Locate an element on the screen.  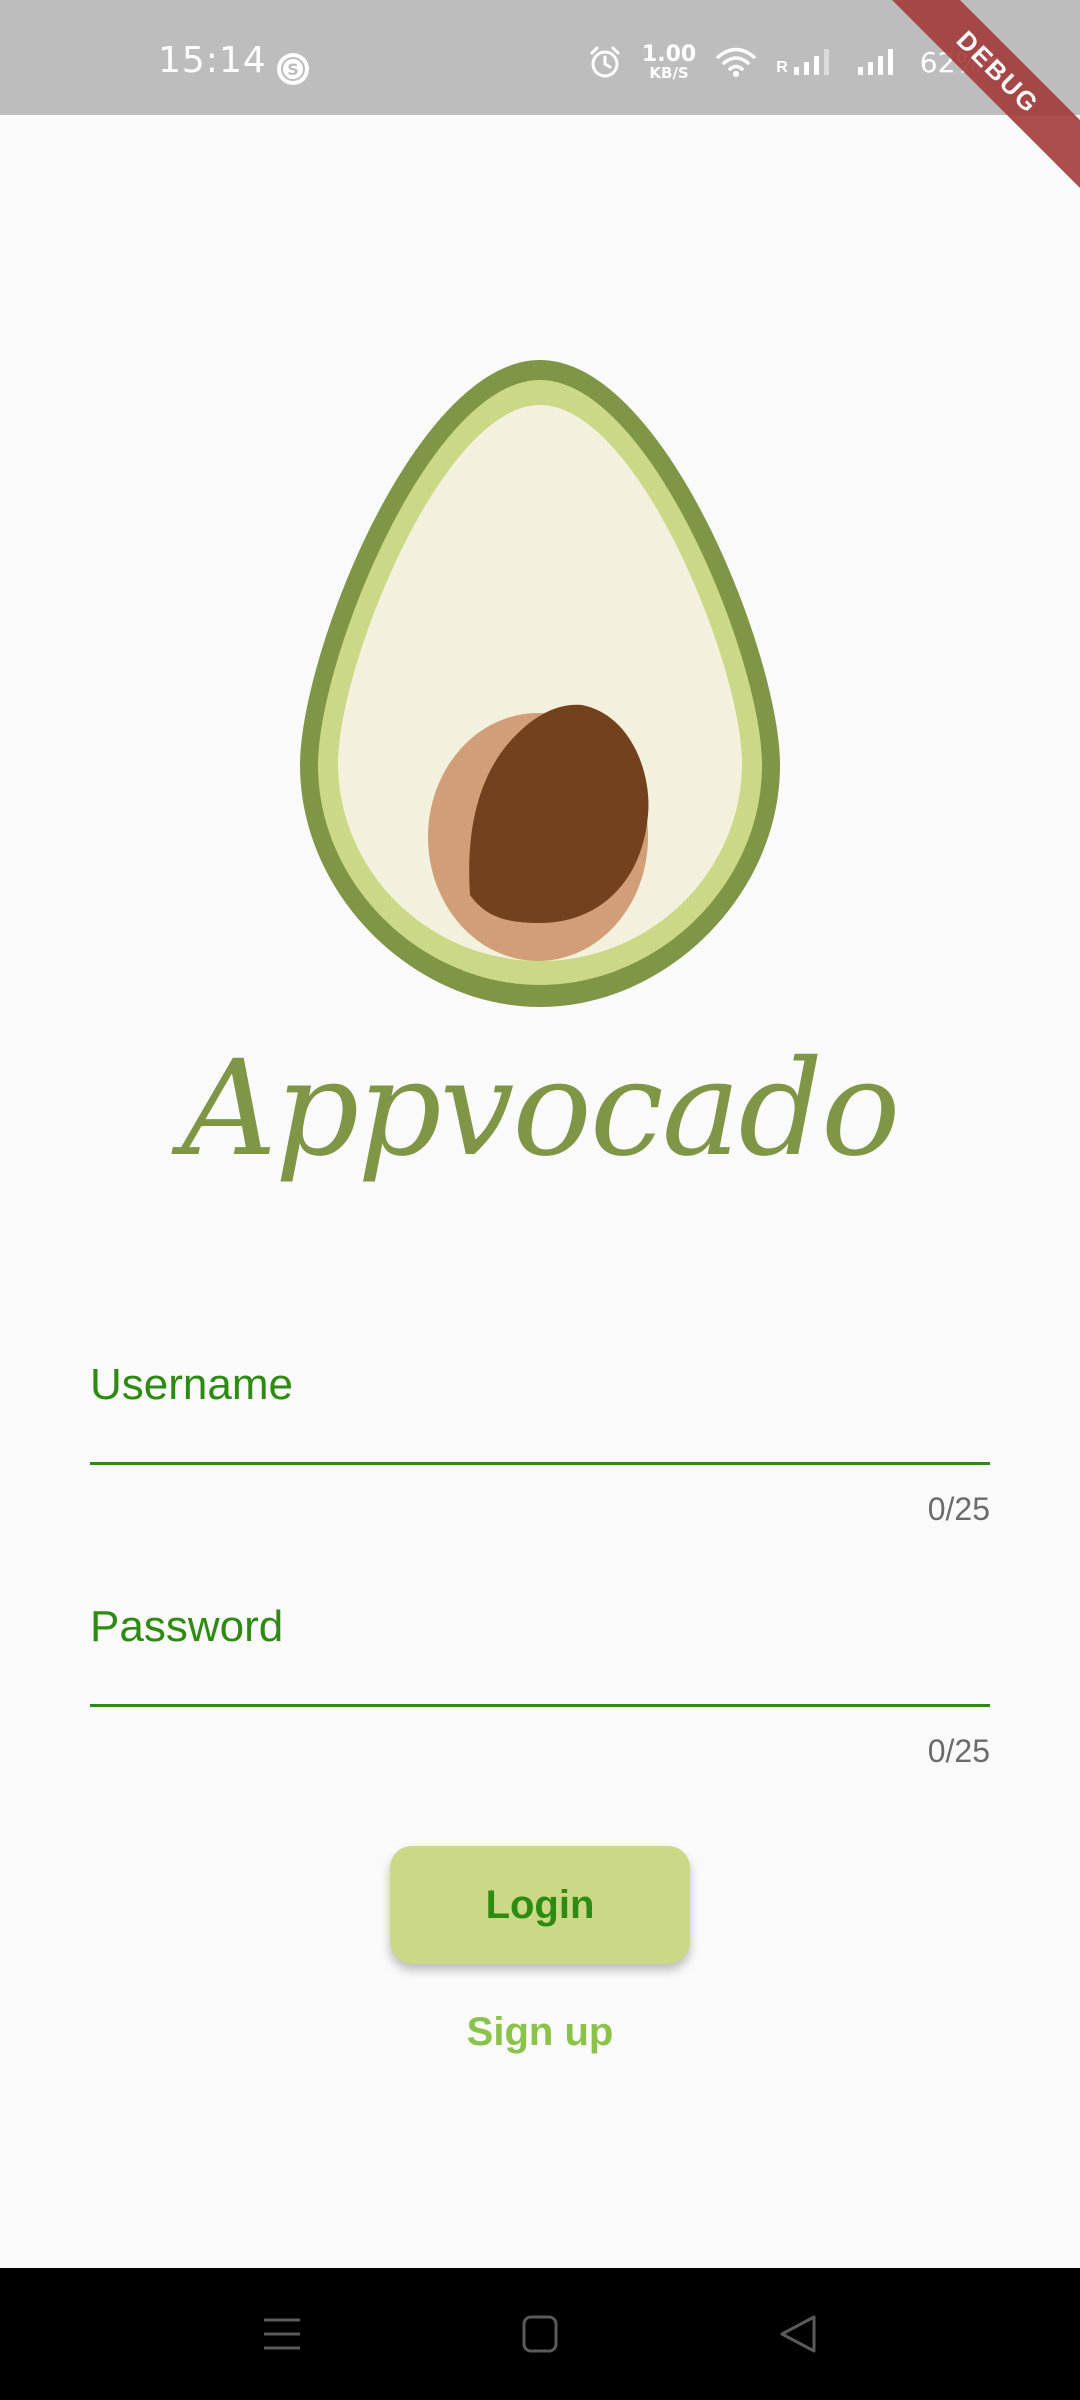
login-button: Login is located at coordinates (540, 1905).